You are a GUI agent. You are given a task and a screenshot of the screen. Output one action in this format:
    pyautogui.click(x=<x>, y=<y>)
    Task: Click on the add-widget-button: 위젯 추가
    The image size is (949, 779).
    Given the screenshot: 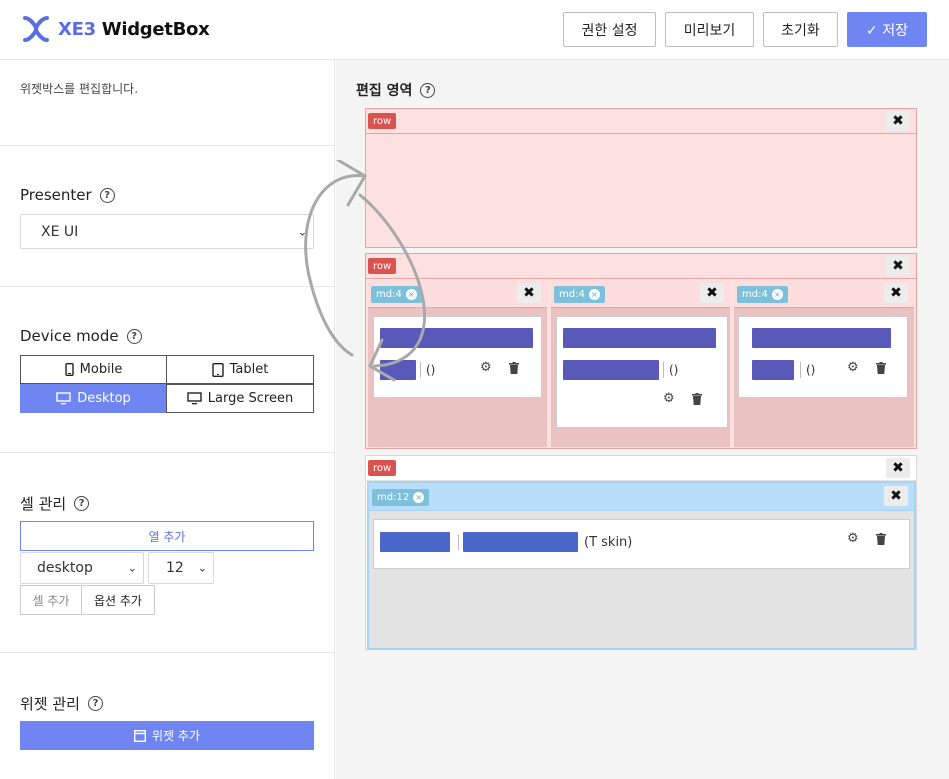 What is the action you would take?
    pyautogui.click(x=167, y=735)
    